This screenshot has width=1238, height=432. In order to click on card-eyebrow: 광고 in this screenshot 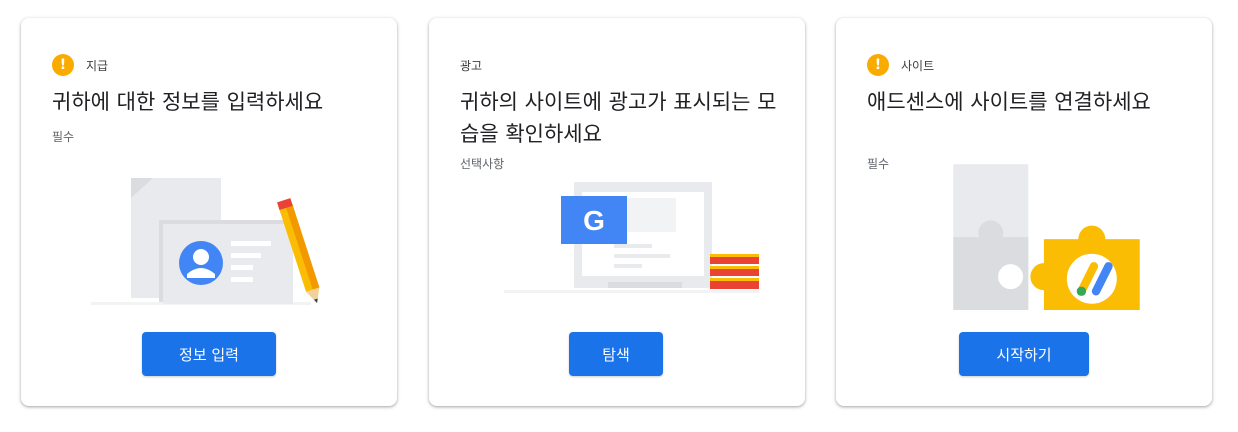, I will do `click(471, 65)`.